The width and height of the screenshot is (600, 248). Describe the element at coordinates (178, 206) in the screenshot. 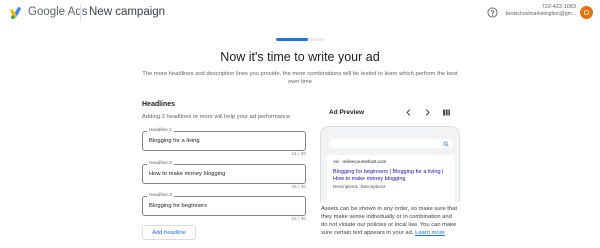

I see `headline-3-value: Blogging for beginners` at that location.